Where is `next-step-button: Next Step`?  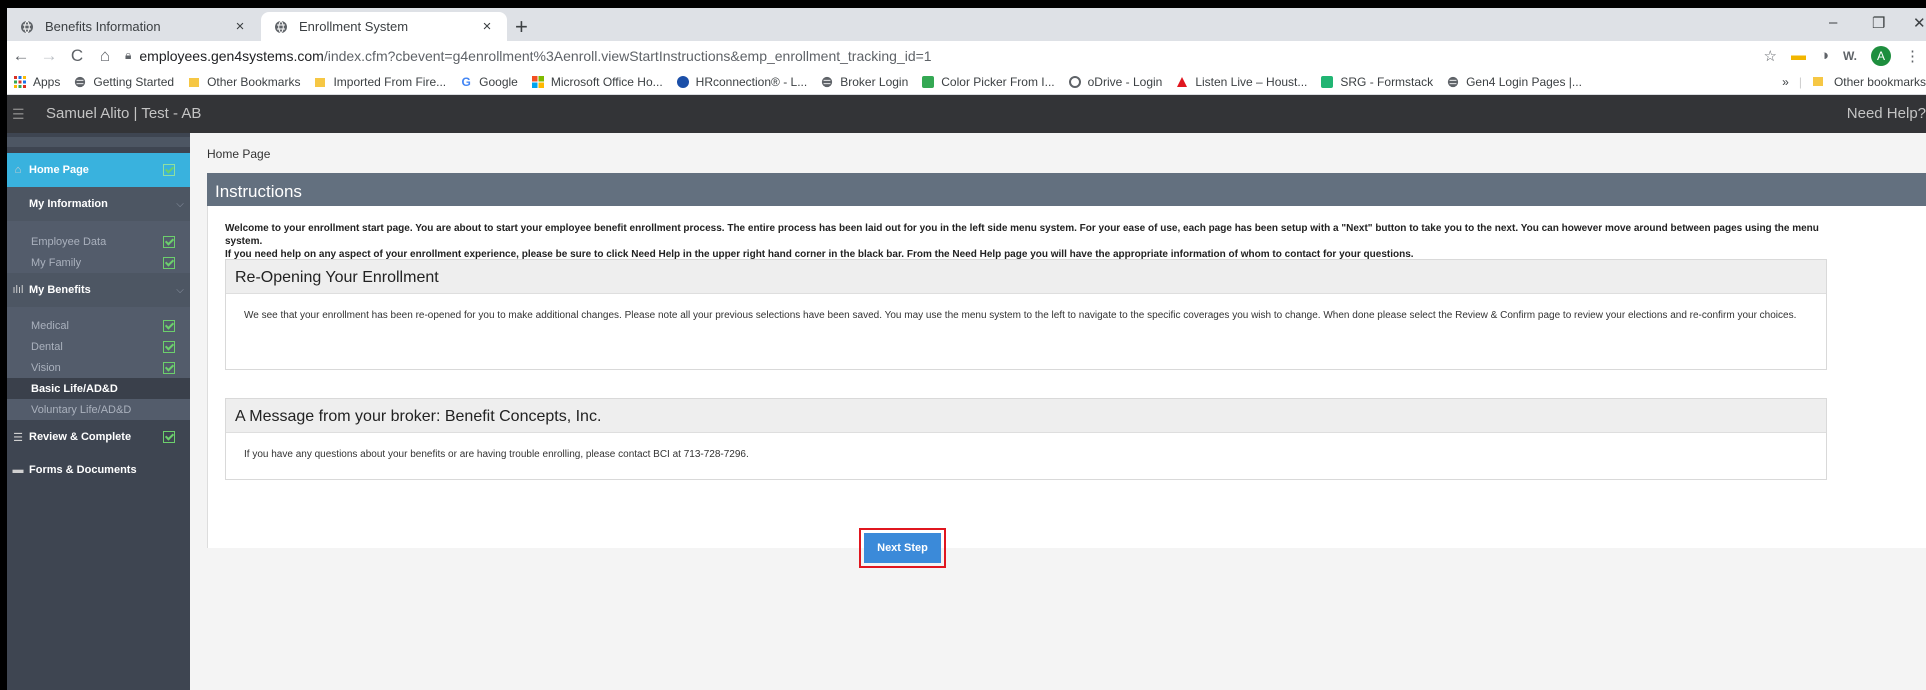 next-step-button: Next Step is located at coordinates (902, 548).